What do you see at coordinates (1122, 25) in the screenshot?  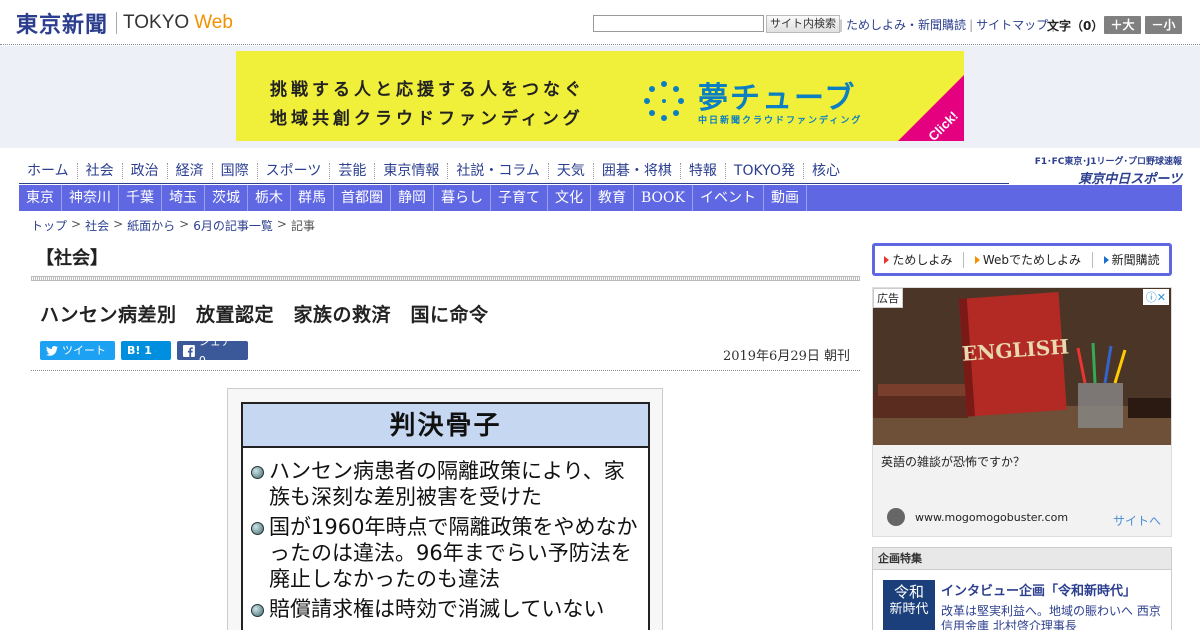 I see `font-larger-button: ＋大` at bounding box center [1122, 25].